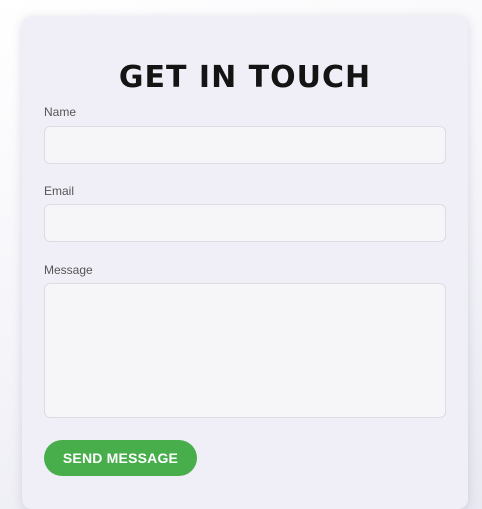  What do you see at coordinates (245, 77) in the screenshot?
I see `form-title: GET IN TOUCH` at bounding box center [245, 77].